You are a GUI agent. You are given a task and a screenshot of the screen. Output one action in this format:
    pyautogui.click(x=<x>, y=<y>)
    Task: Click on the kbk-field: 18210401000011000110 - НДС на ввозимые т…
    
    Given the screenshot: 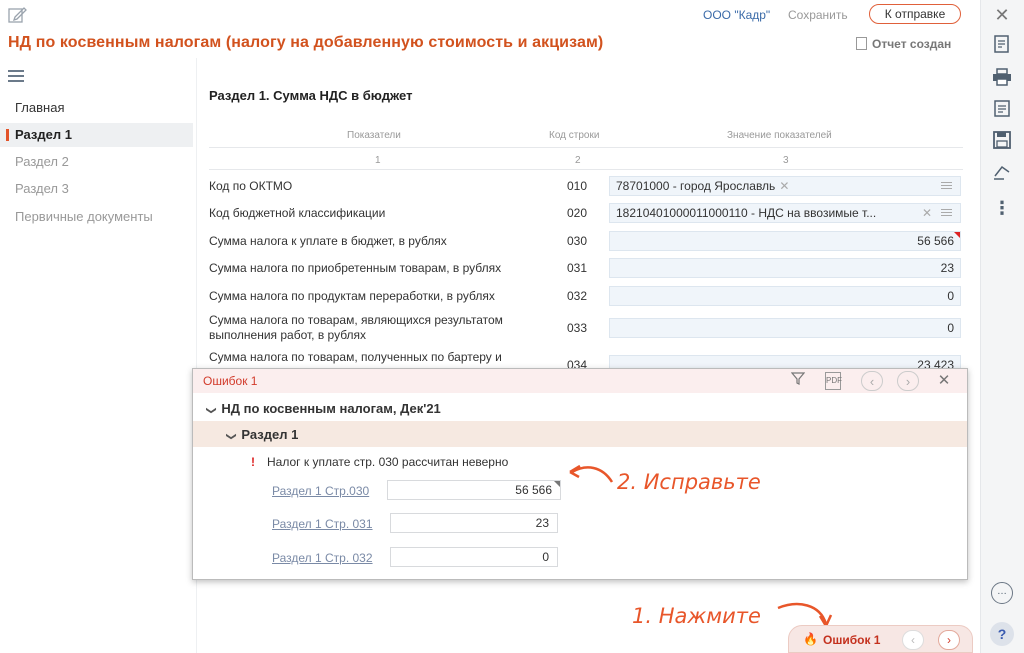 What is the action you would take?
    pyautogui.click(x=785, y=213)
    